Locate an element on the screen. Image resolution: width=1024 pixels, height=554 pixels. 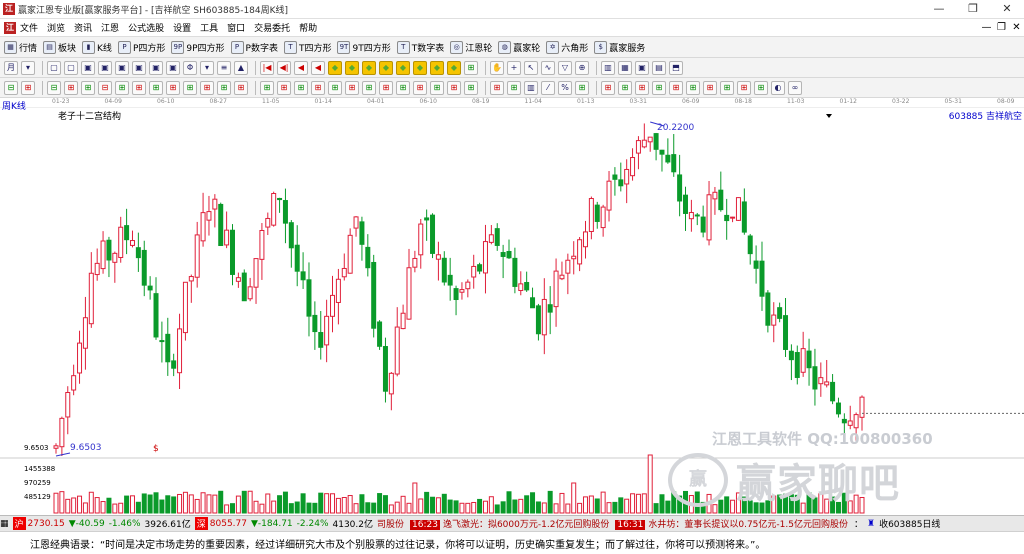
draw-tool-icon-0: 月 is located at coordinates (11, 67).